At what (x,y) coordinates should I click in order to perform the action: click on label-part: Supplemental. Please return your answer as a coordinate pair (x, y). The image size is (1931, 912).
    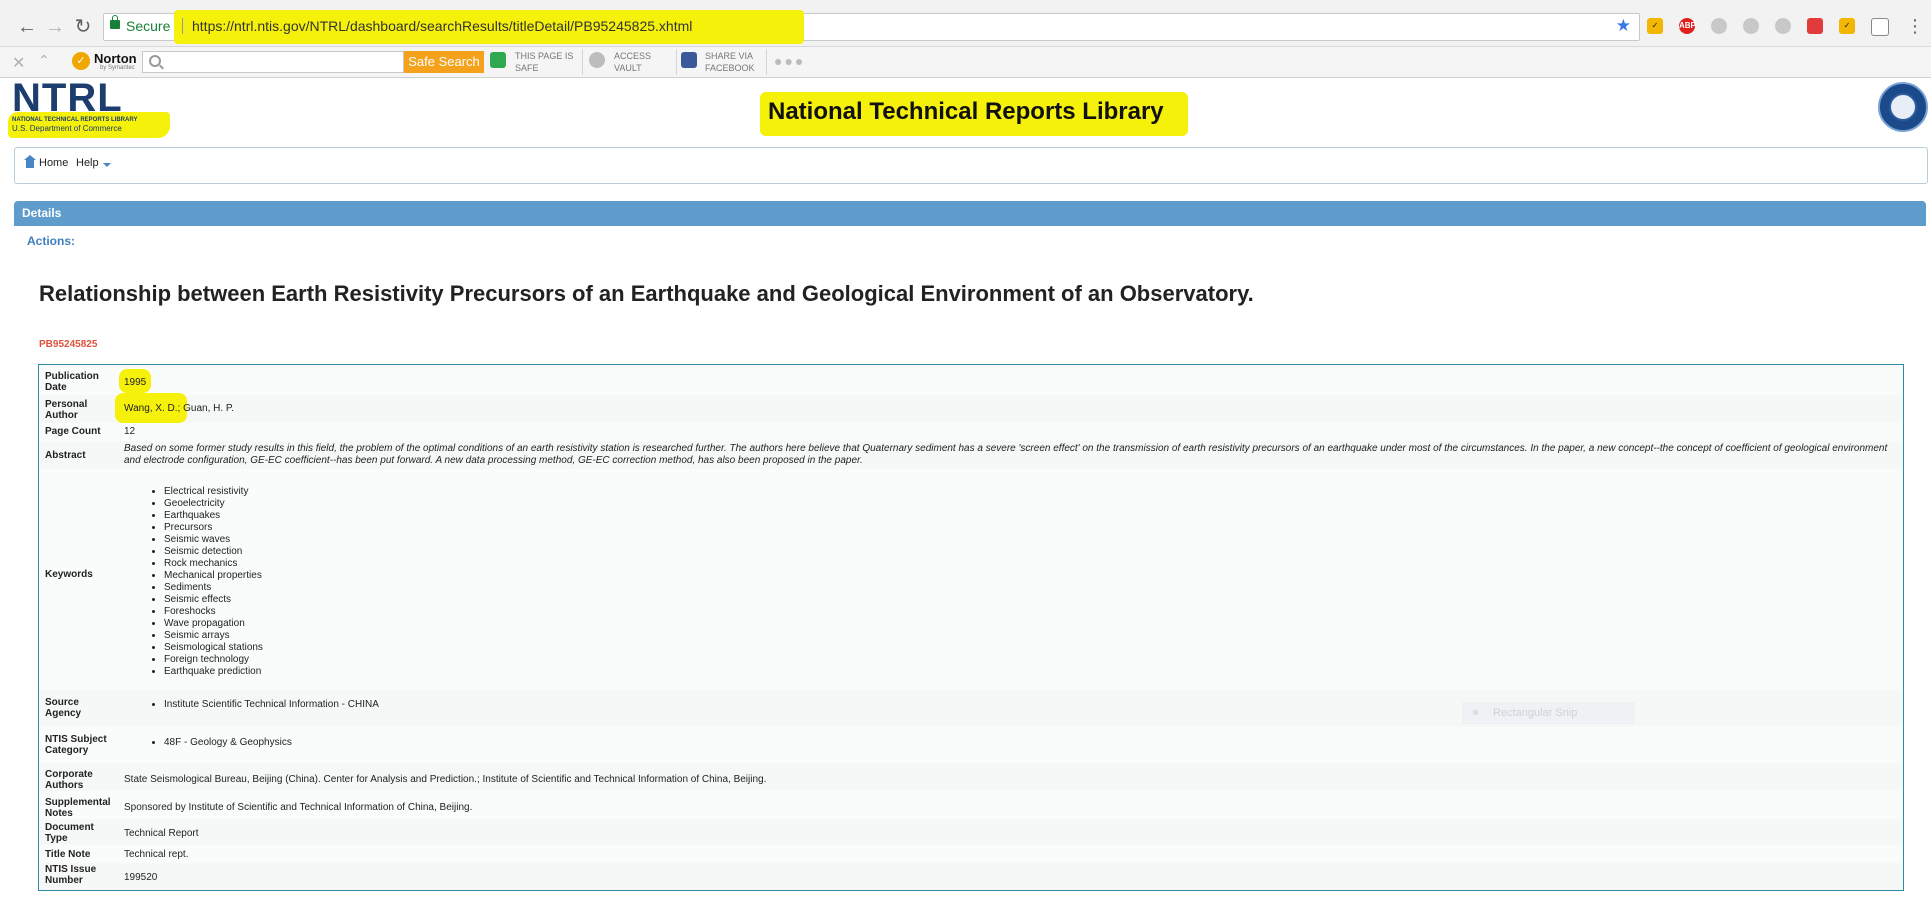
    Looking at the image, I should click on (78, 802).